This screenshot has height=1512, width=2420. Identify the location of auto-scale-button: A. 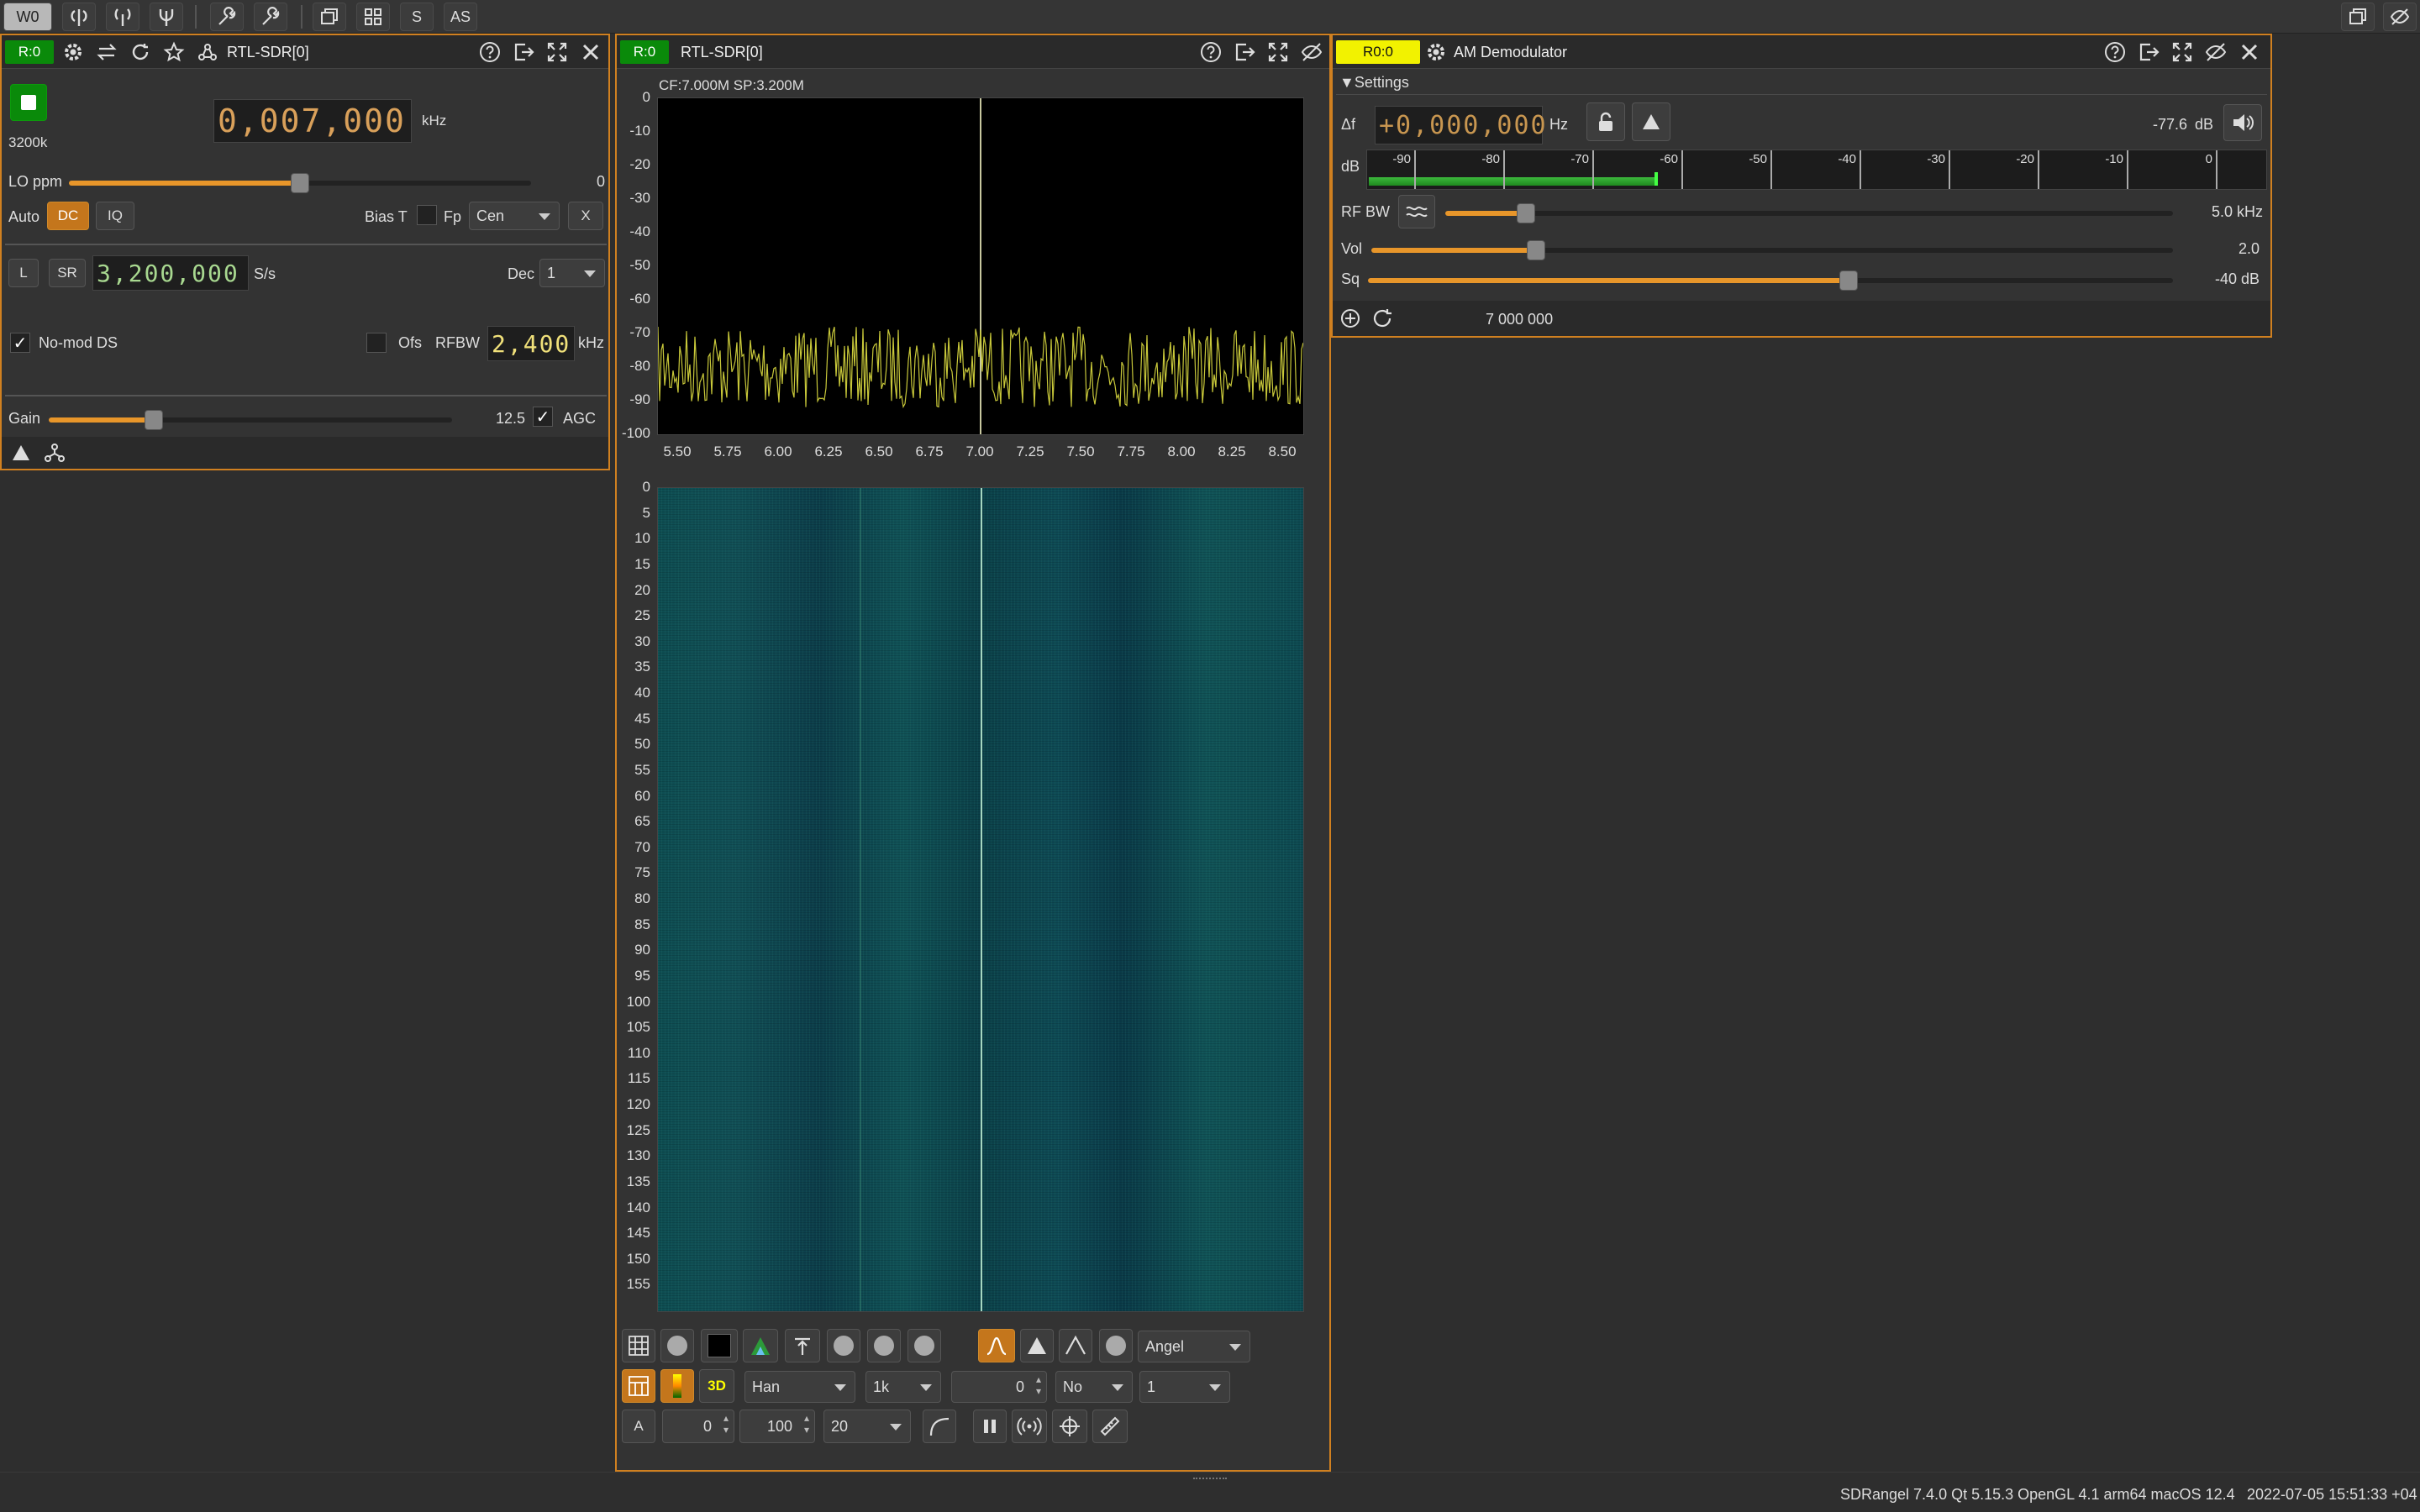
(638, 1426).